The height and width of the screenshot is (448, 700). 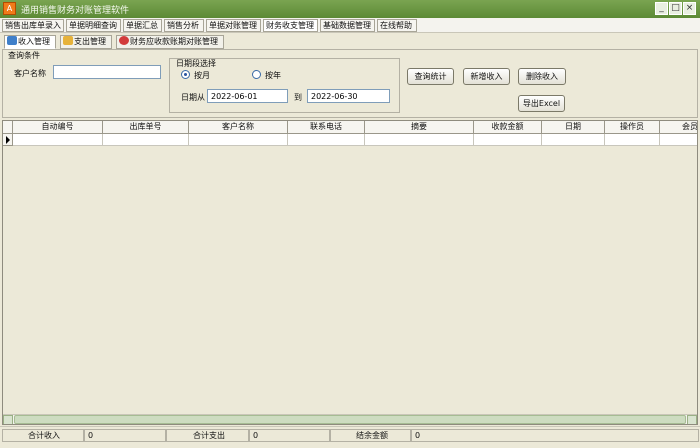 I want to click on query-button: 查询统计, so click(x=430, y=76).